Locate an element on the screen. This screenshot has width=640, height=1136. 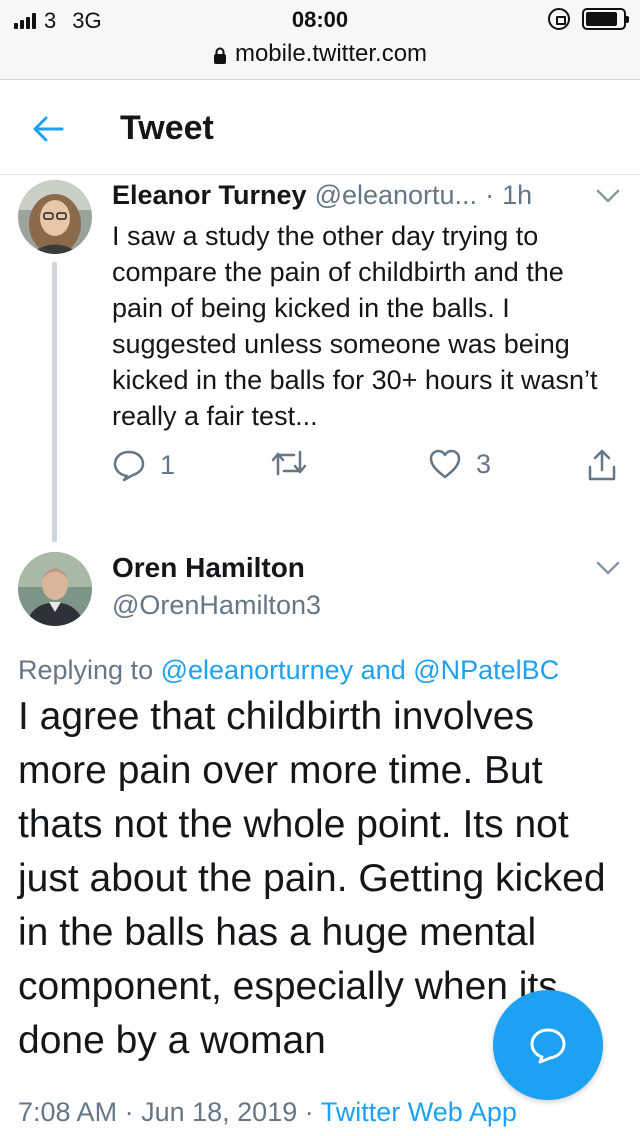
retweet-icon is located at coordinates (289, 463).